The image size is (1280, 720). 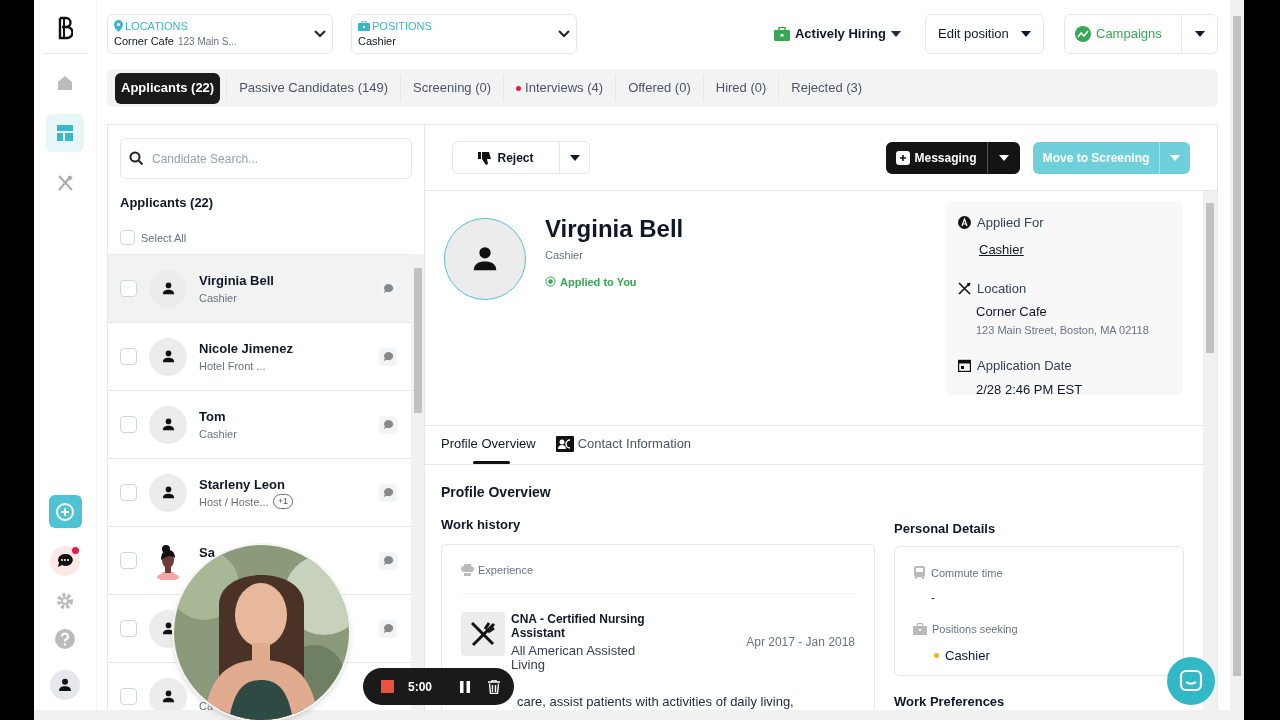 I want to click on status-tab: Applicants (22), so click(x=168, y=88).